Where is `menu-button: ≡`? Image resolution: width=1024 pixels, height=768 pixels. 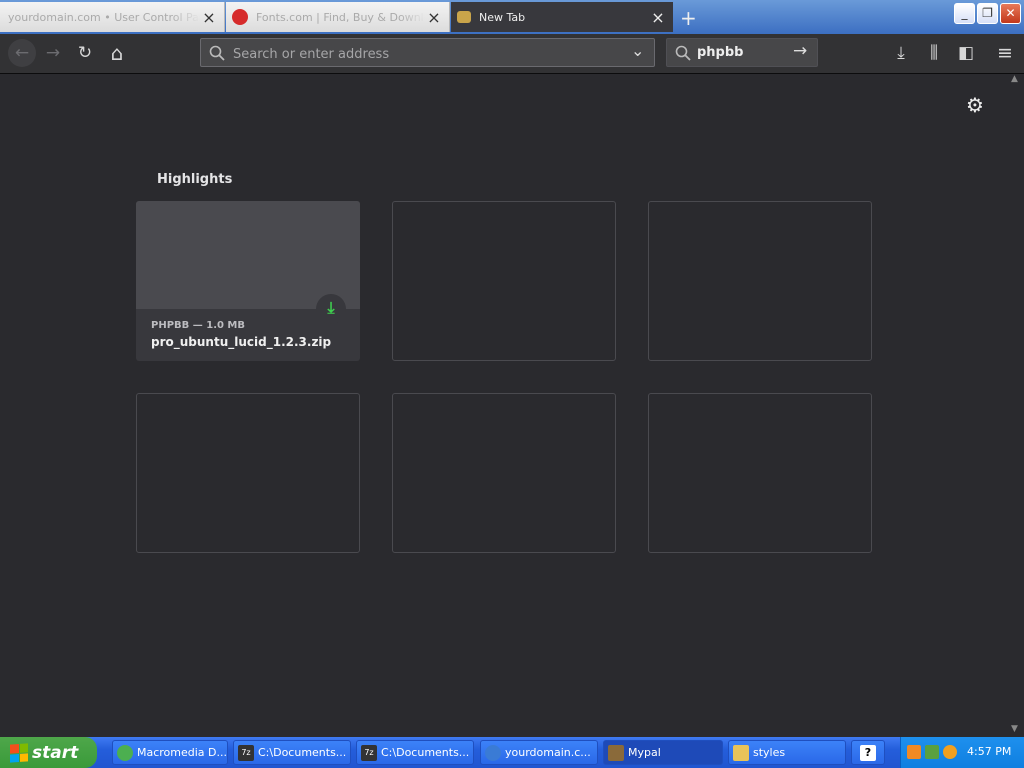 menu-button: ≡ is located at coordinates (1005, 53).